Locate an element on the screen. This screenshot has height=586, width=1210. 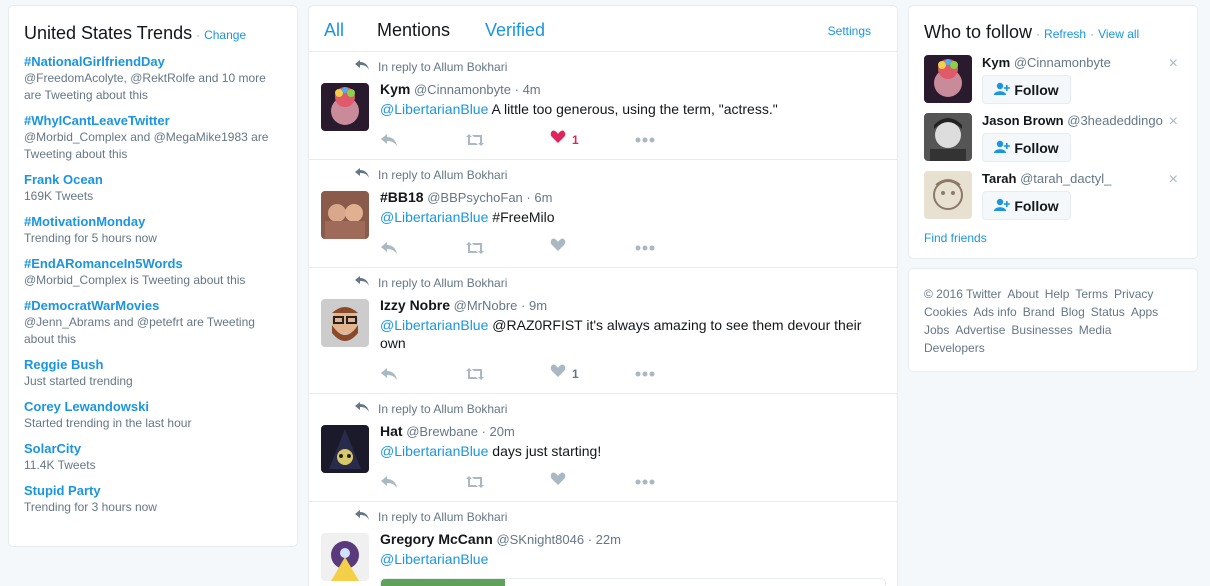
trend-name: Reggie Bush is located at coordinates (153, 364).